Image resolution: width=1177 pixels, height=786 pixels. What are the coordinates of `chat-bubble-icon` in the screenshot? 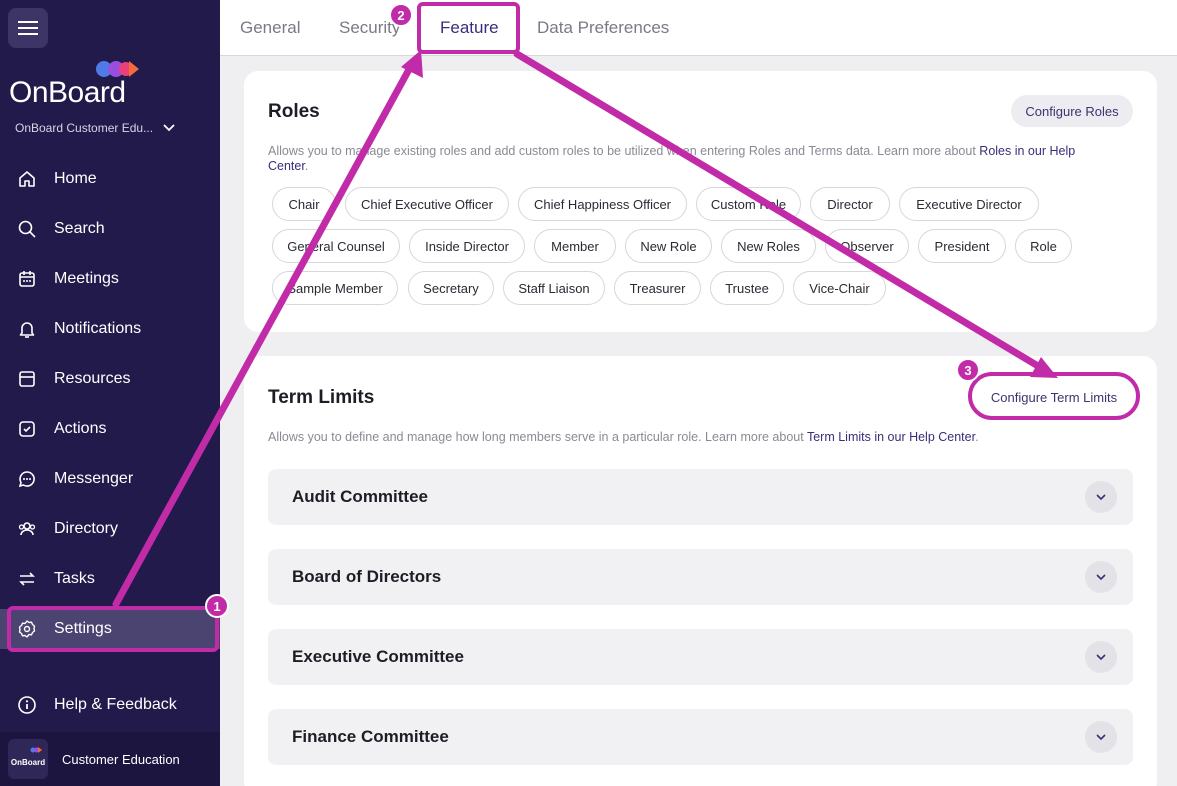 It's located at (26, 479).